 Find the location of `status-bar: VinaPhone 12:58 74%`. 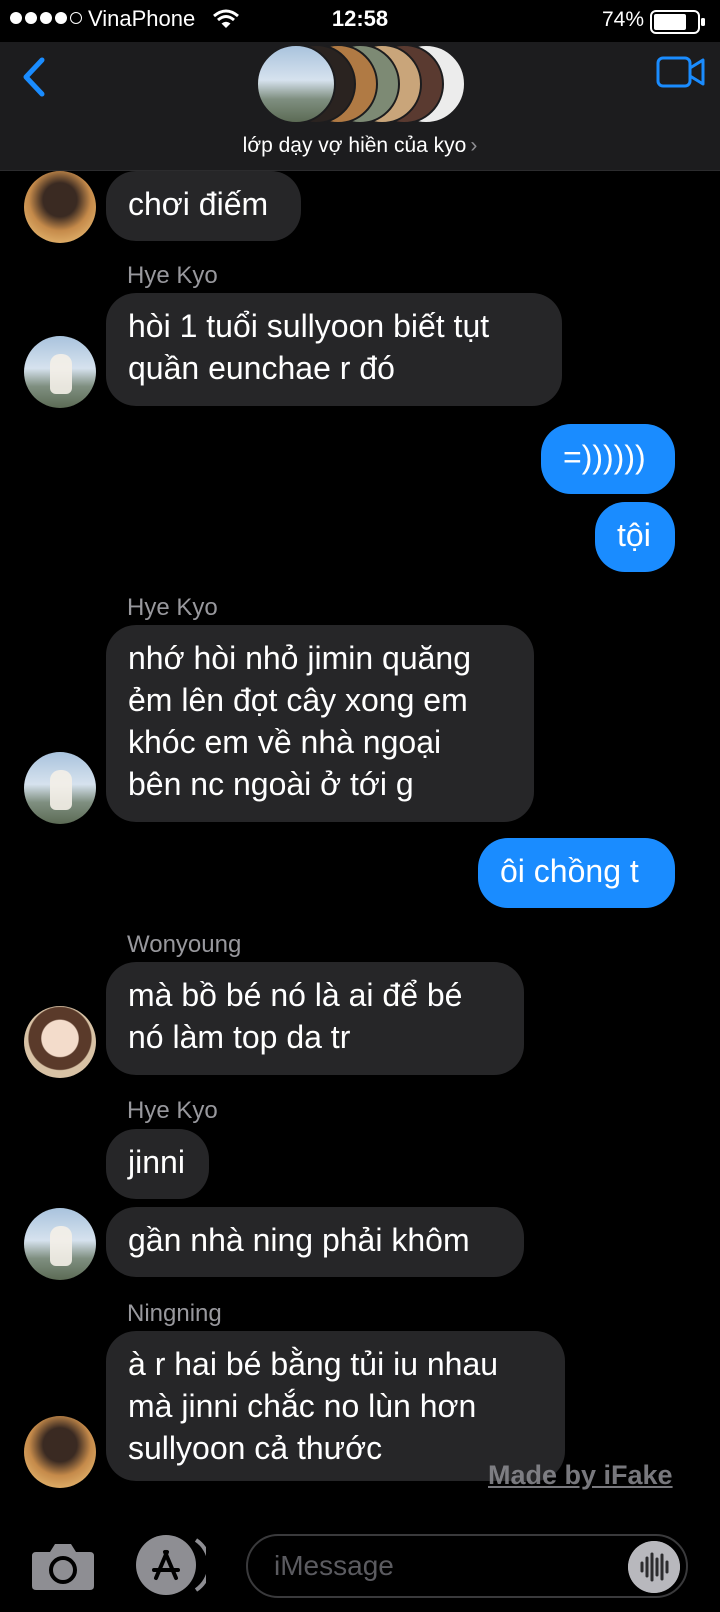

status-bar: VinaPhone 12:58 74% is located at coordinates (360, 21).